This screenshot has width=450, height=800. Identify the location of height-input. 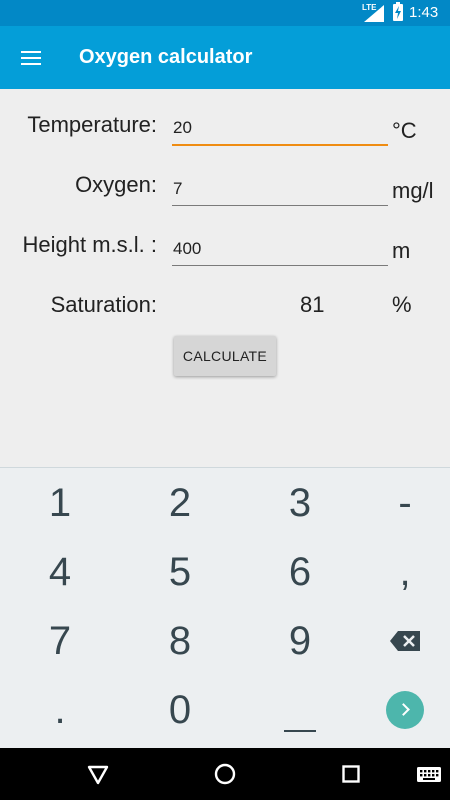
(280, 249).